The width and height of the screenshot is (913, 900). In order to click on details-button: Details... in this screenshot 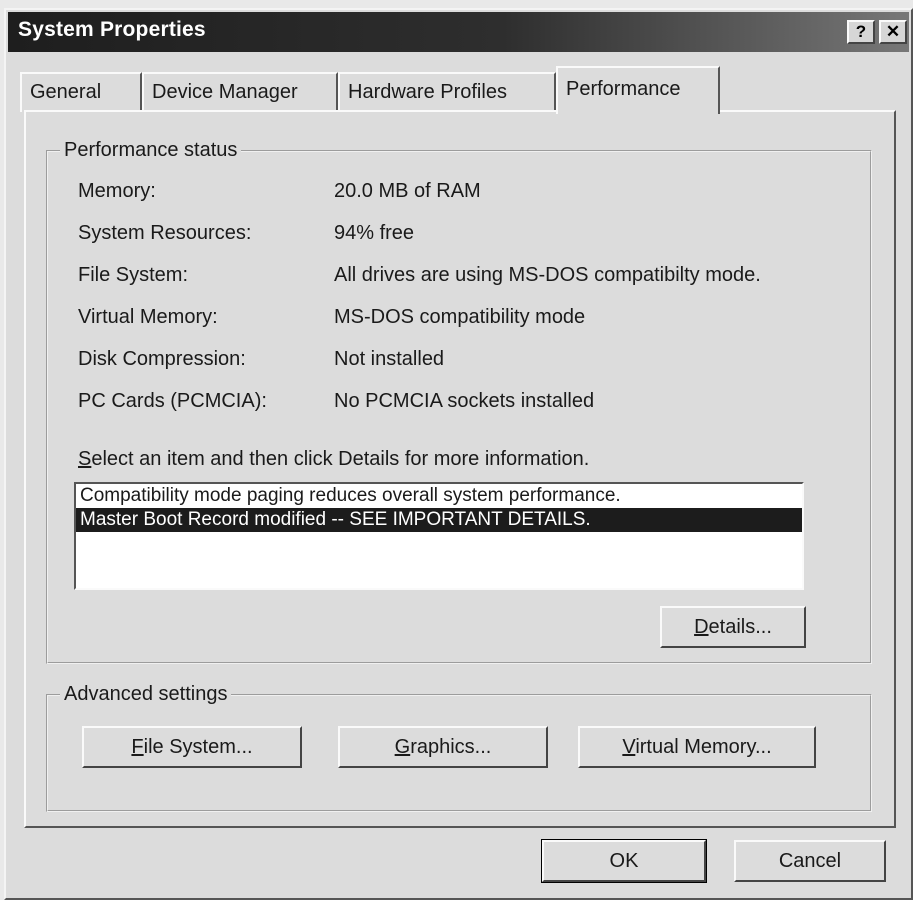, I will do `click(733, 627)`.